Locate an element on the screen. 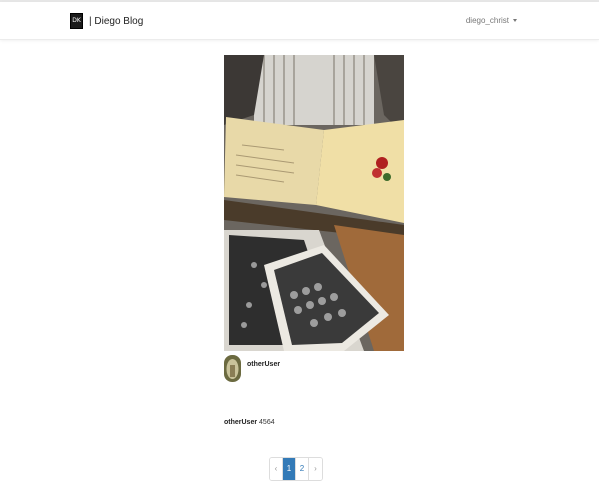  page-1-button: 1 is located at coordinates (289, 469).